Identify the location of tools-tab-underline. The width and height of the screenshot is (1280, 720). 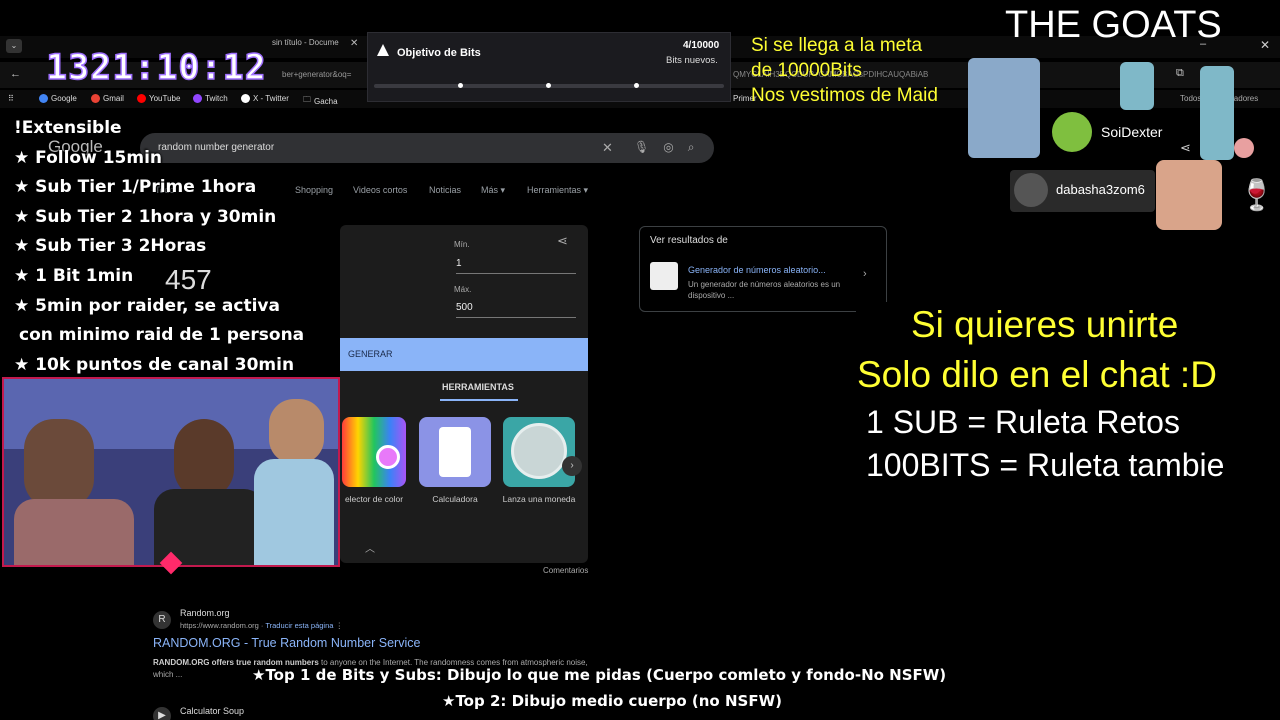
(479, 400).